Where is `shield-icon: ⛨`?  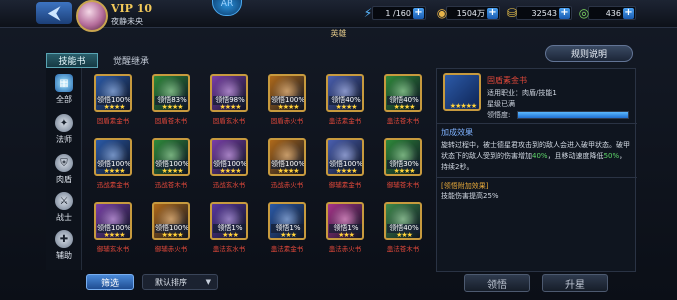 shield-icon: ⛨ is located at coordinates (64, 163).